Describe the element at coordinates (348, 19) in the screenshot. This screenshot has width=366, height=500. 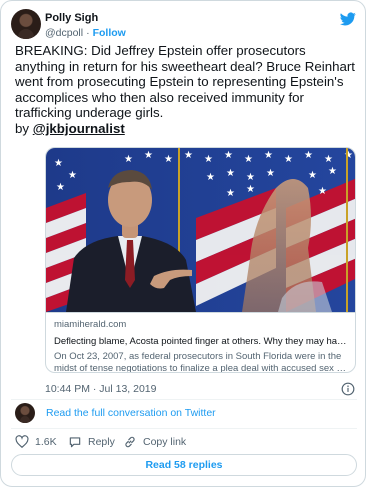
I see `twitter-bird-icon` at that location.